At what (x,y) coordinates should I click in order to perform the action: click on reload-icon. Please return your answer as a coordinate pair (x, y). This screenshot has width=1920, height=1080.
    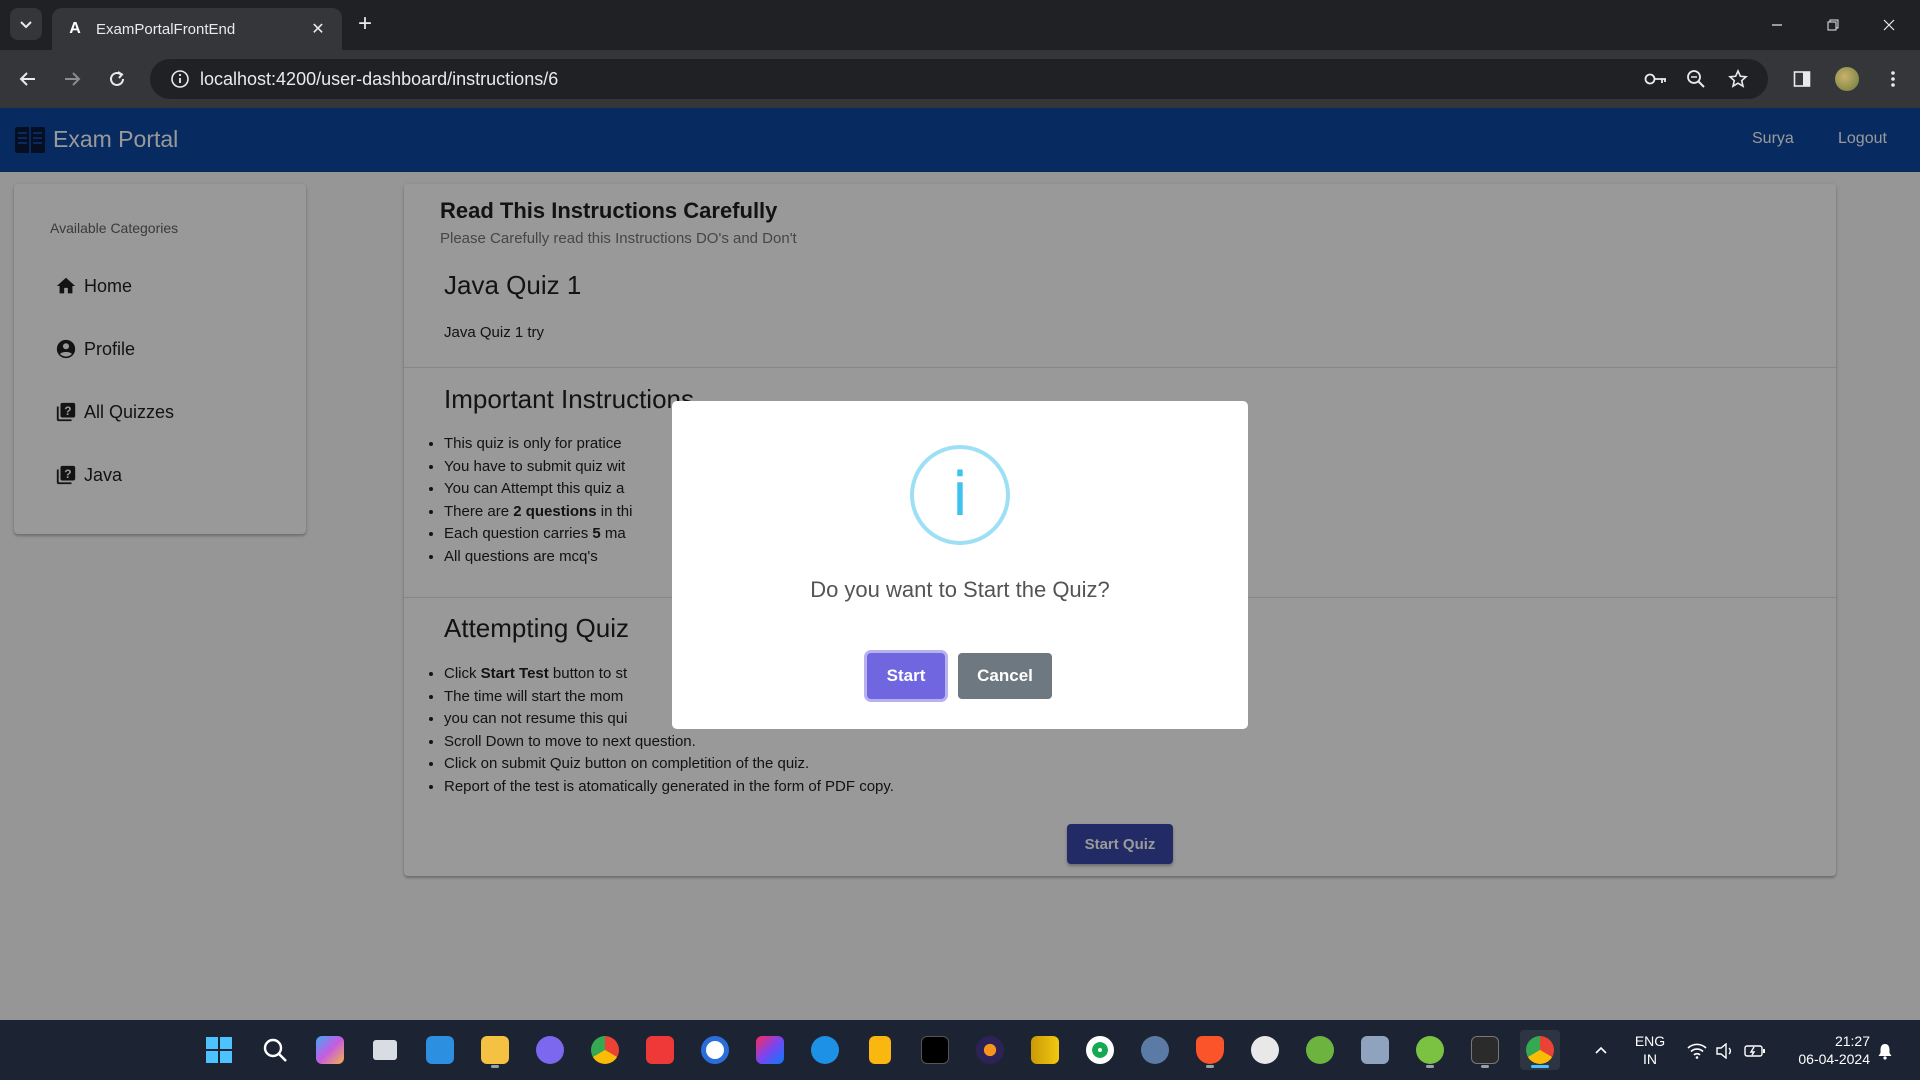
    Looking at the image, I should click on (117, 78).